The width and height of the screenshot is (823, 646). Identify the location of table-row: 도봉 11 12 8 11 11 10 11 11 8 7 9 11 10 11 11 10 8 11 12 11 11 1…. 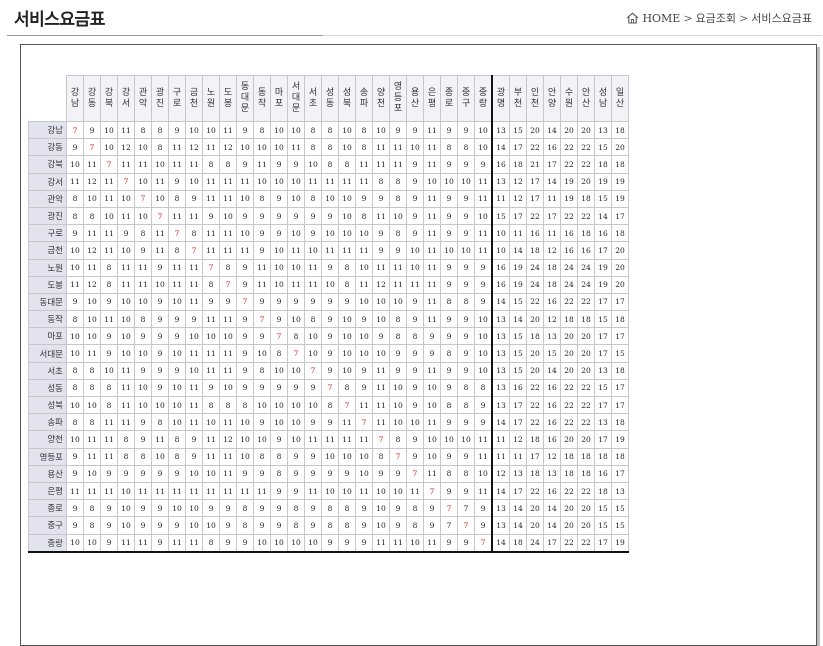
(328, 284).